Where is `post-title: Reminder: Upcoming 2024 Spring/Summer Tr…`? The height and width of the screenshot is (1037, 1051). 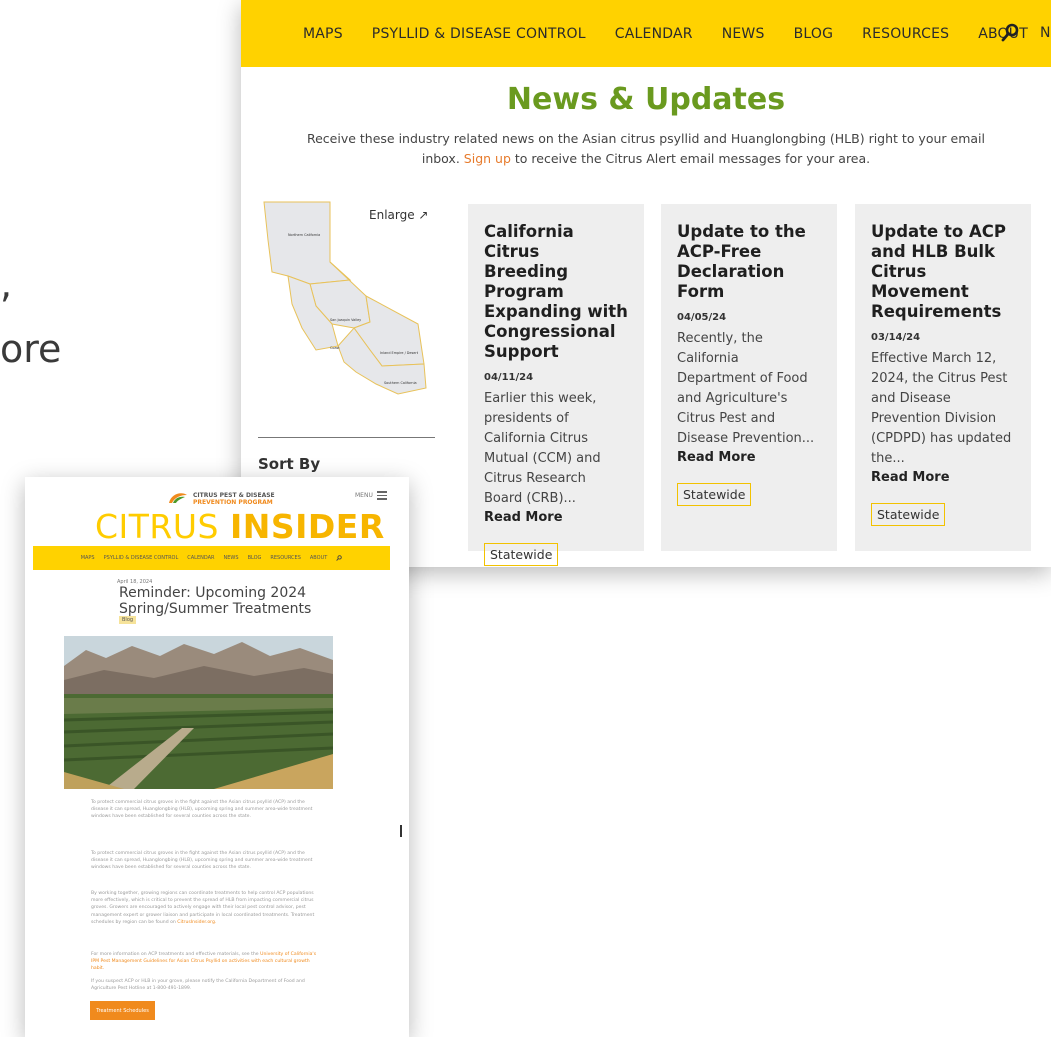
post-title: Reminder: Upcoming 2024 Spring/Summer Tr… is located at coordinates (215, 601).